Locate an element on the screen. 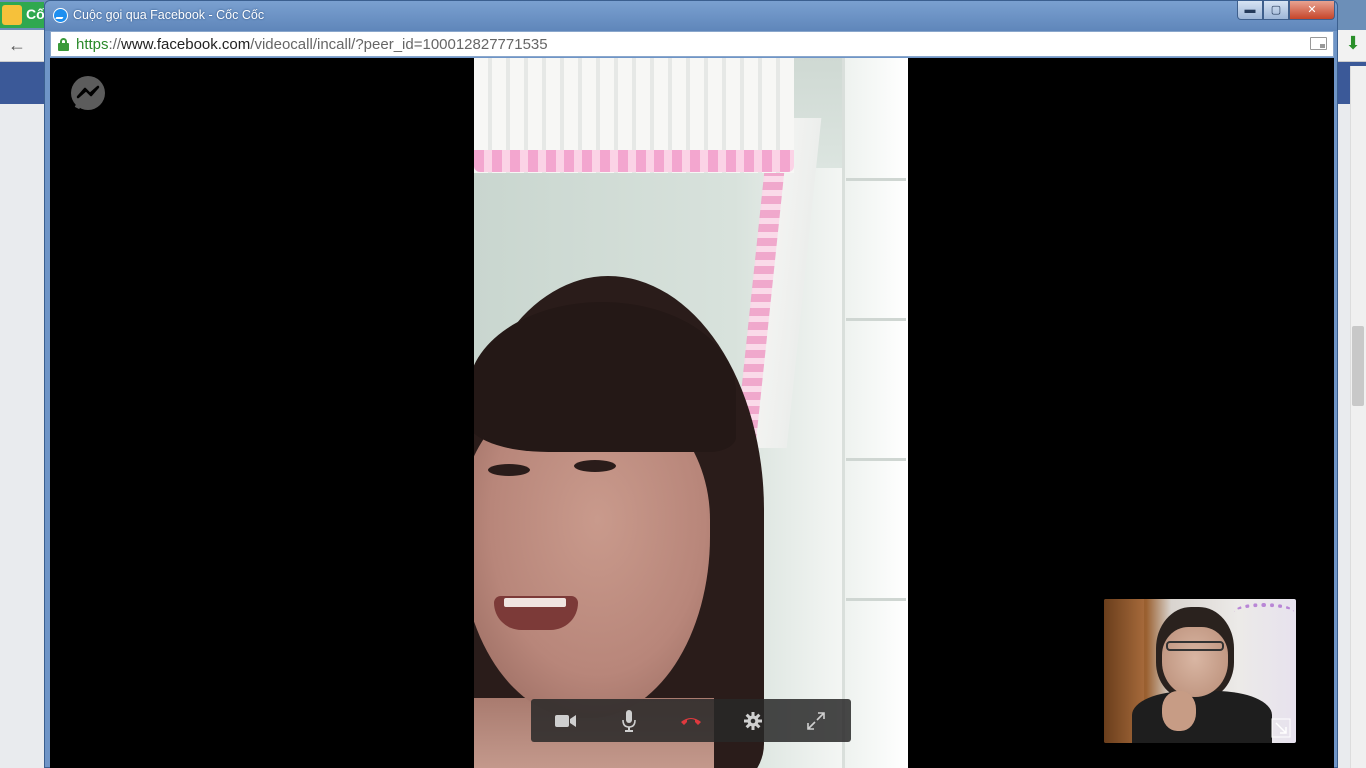 The width and height of the screenshot is (1366, 768). coccoc-logo: Cố is located at coordinates (22, 15).